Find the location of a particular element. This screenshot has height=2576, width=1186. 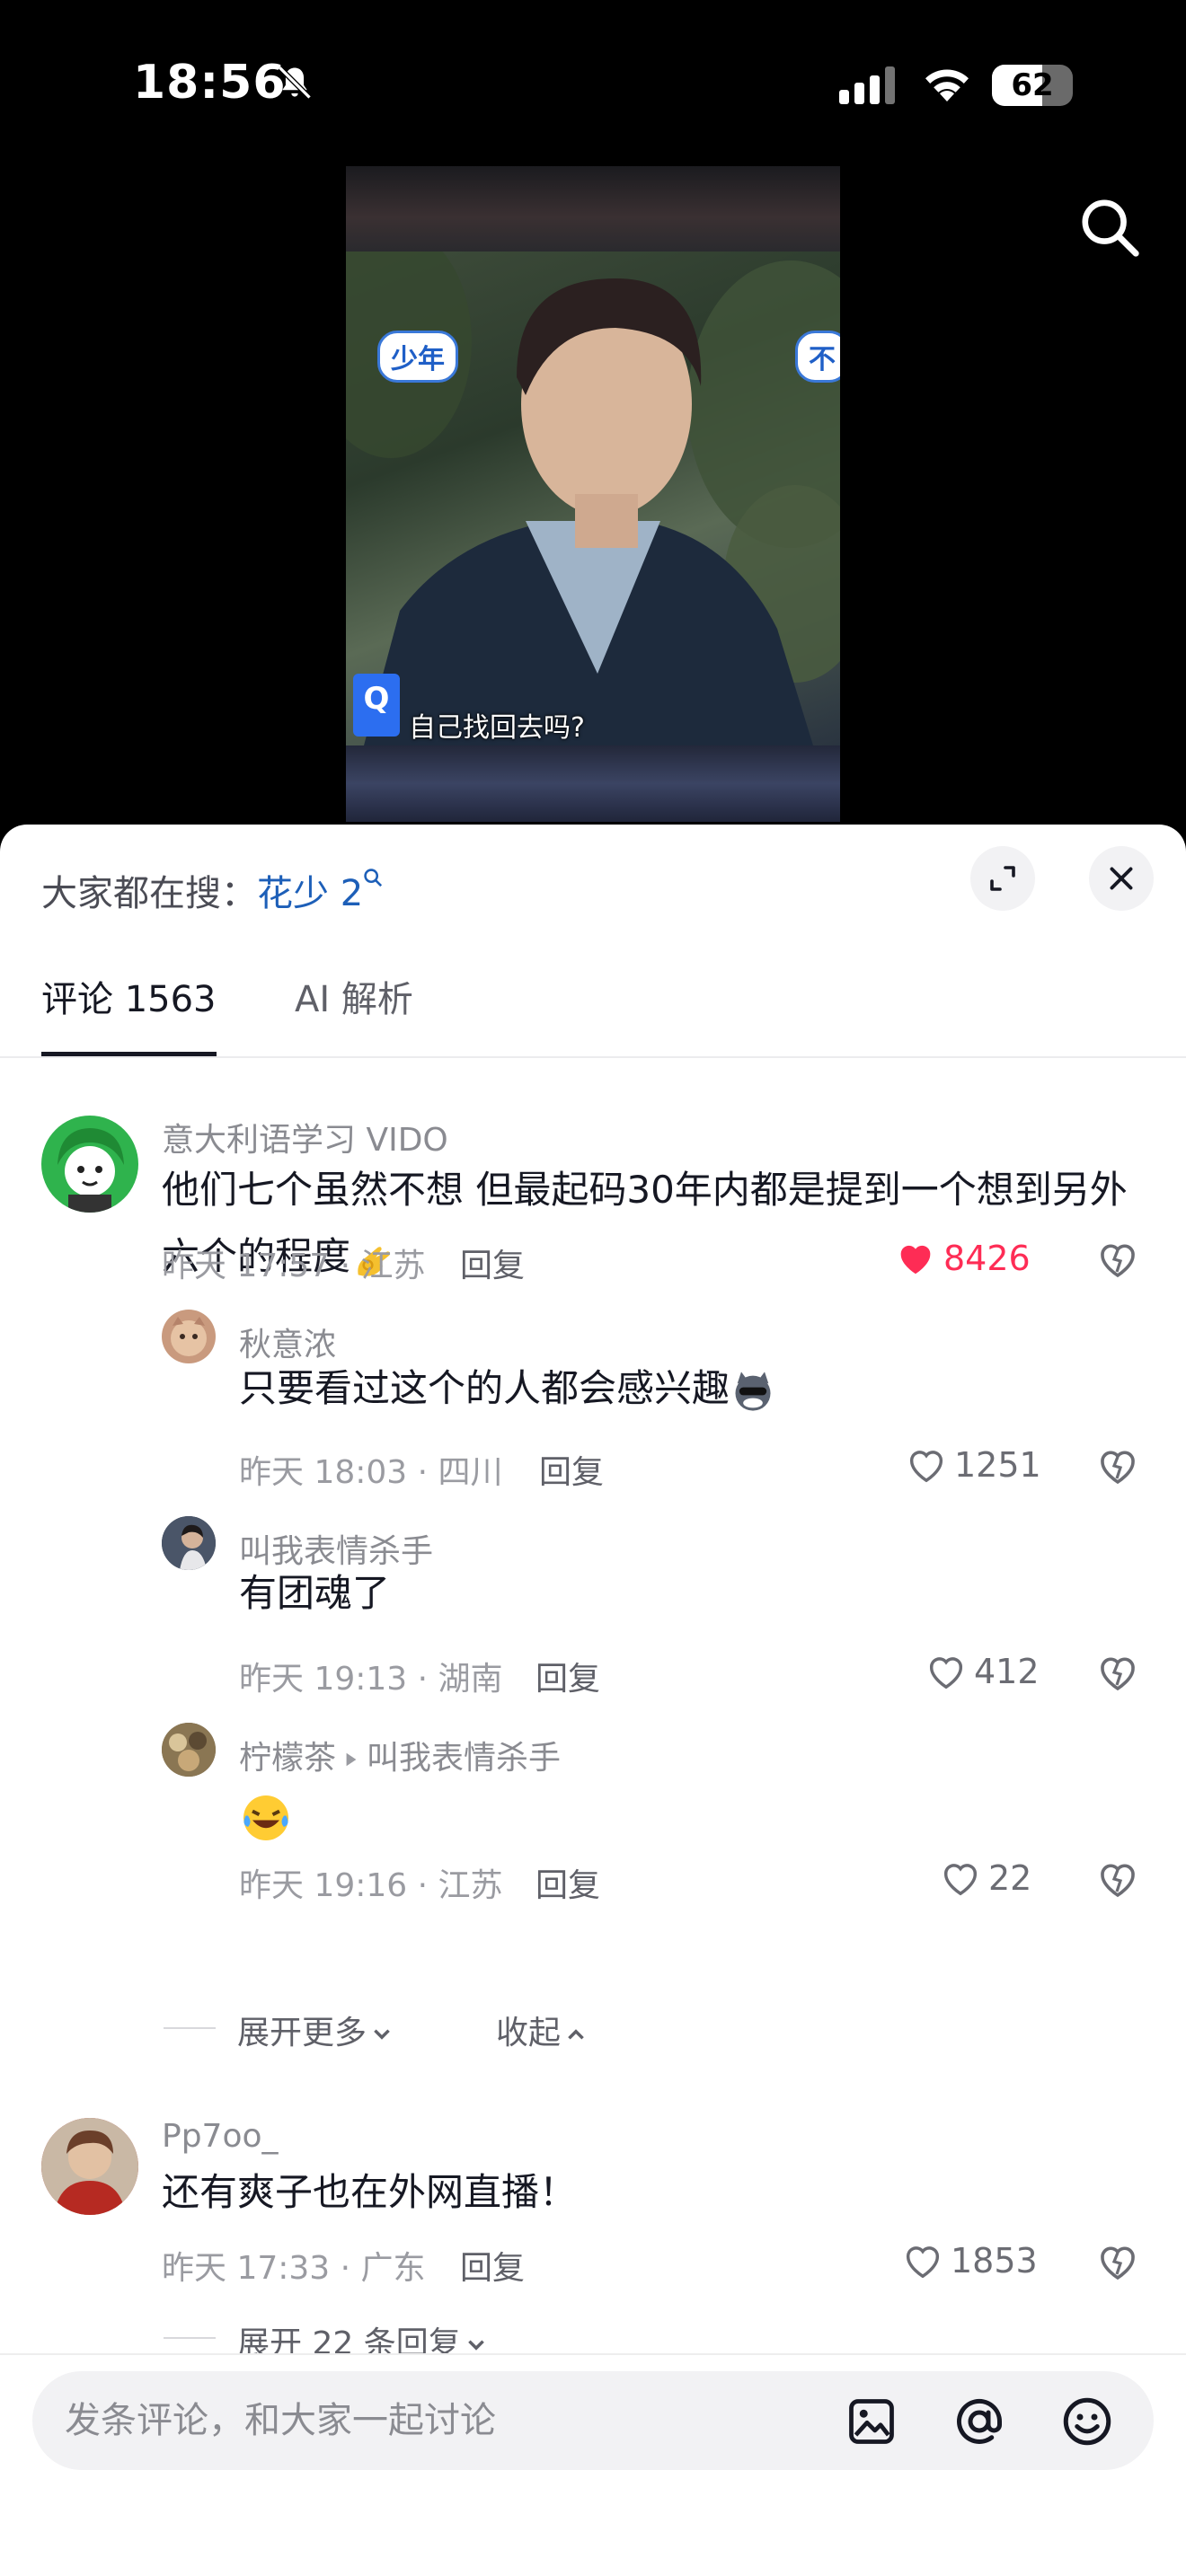

like-button: 22 is located at coordinates (985, 1878).